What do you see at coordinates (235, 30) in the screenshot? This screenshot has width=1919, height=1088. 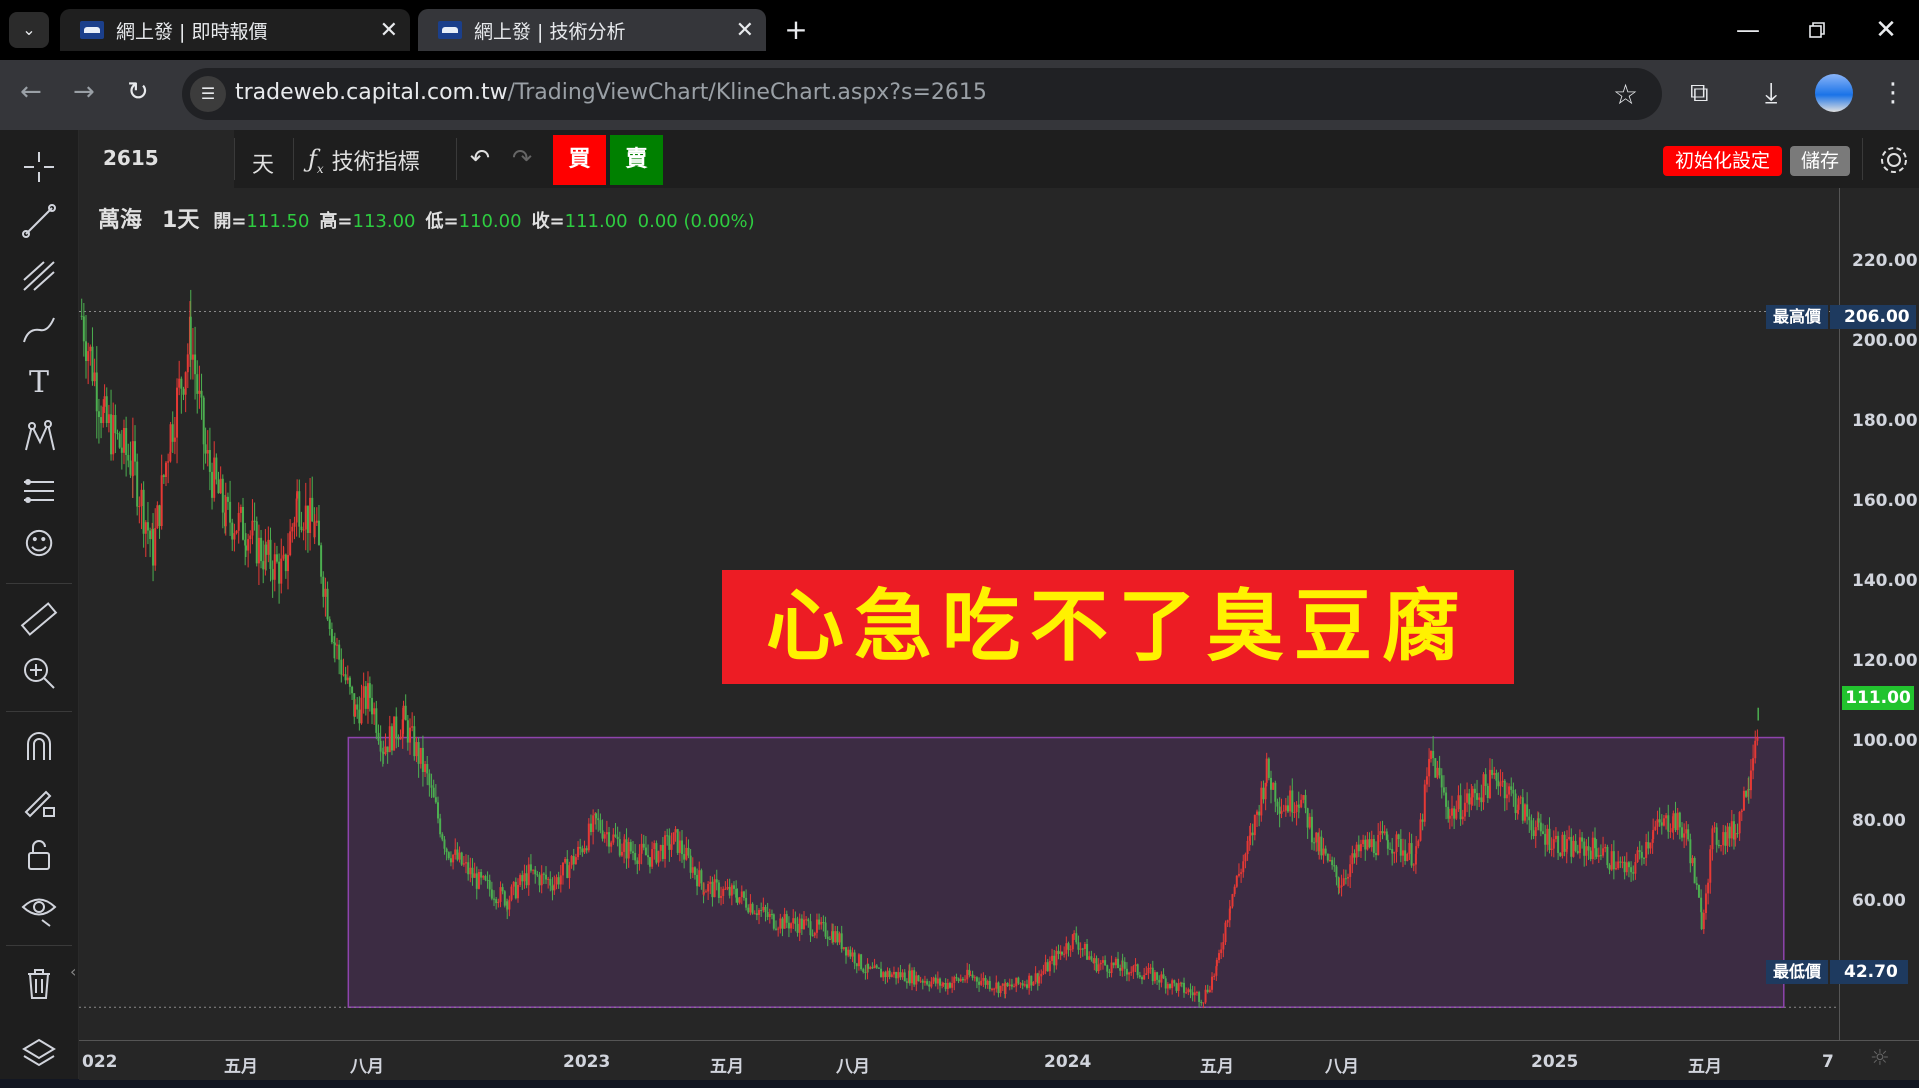 I see `tab-realtime-quote: 網上發 | 即時報價 ✕` at bounding box center [235, 30].